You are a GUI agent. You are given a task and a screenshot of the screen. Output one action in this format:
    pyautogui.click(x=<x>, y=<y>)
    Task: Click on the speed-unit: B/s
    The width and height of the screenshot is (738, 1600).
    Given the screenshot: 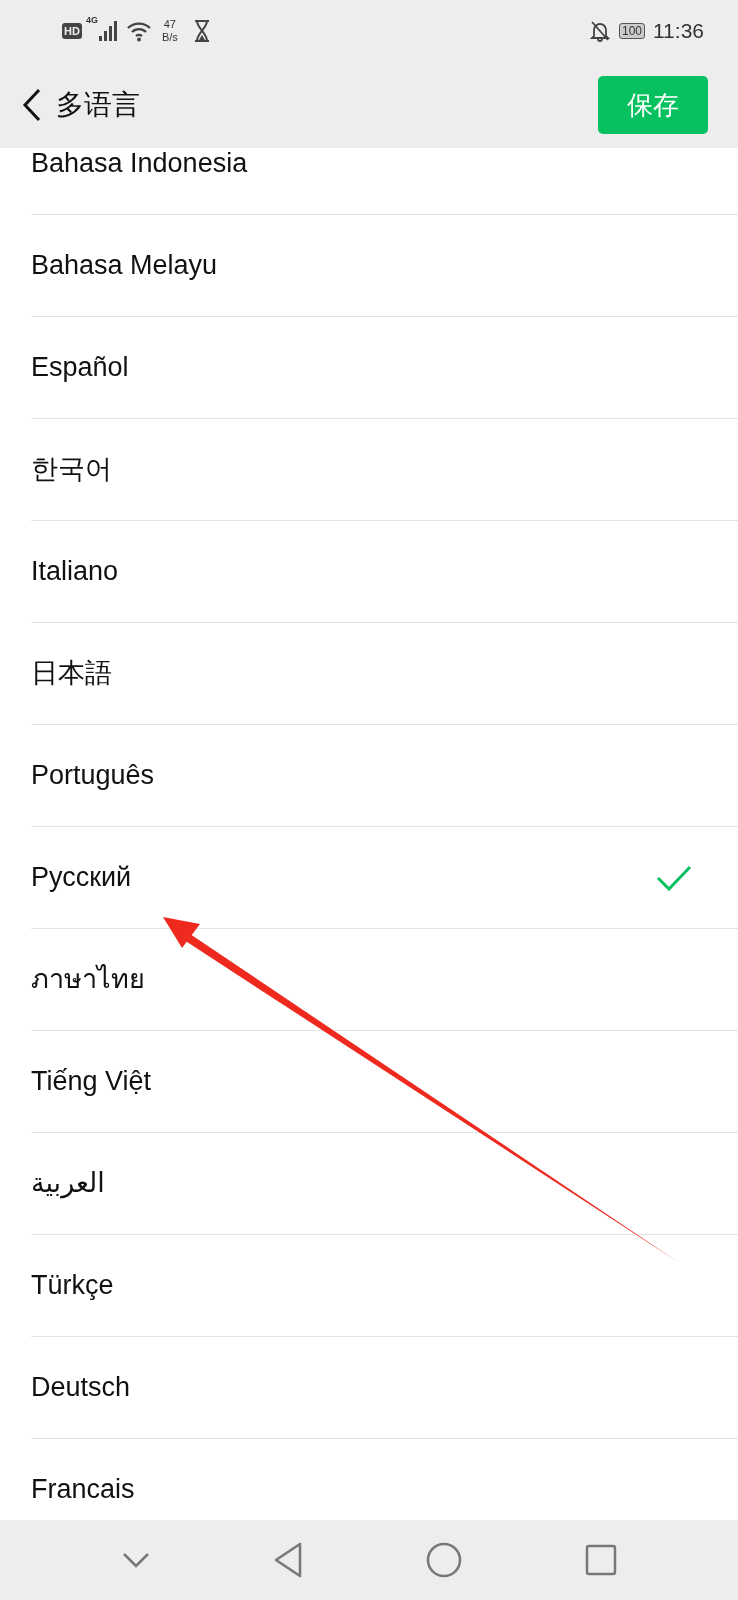 What is the action you would take?
    pyautogui.click(x=169, y=37)
    